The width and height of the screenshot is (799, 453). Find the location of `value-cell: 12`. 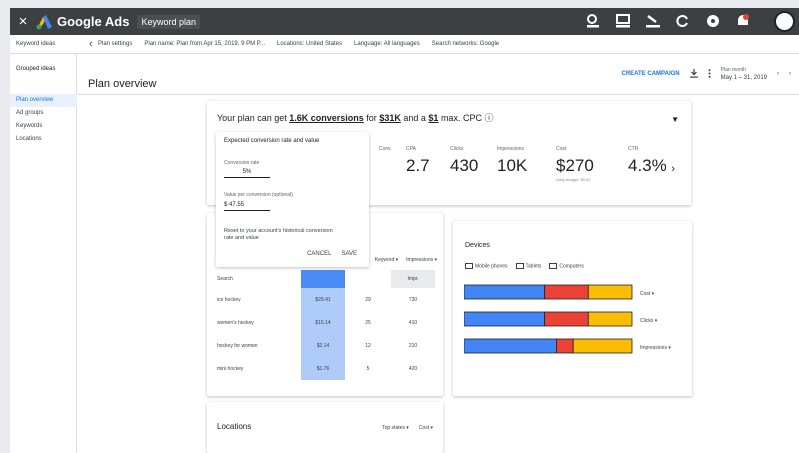

value-cell: 12 is located at coordinates (368, 345).